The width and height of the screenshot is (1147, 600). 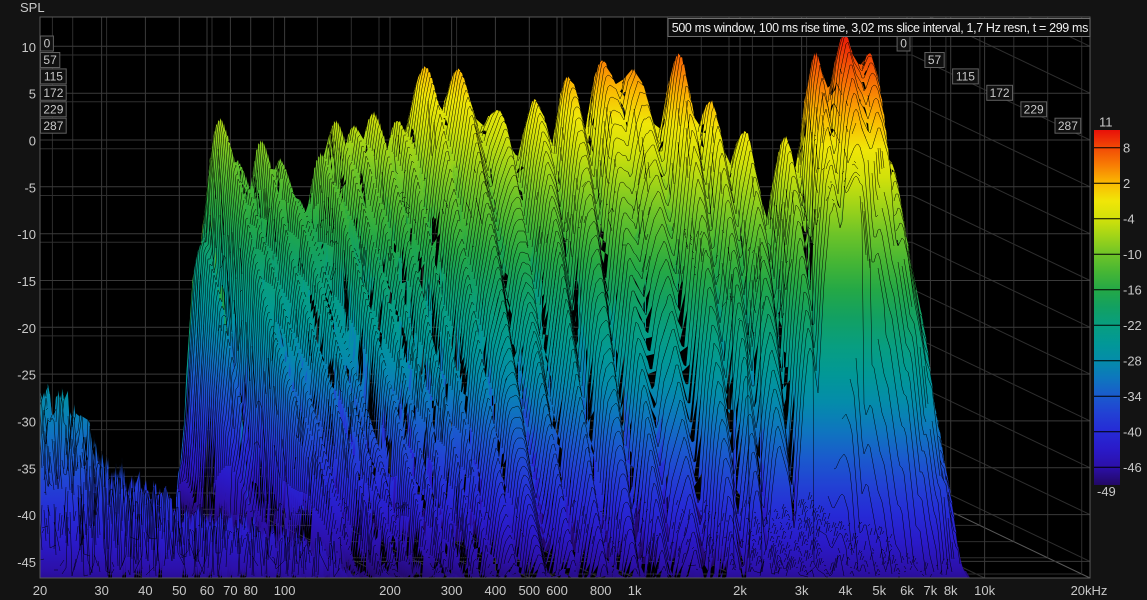 What do you see at coordinates (802, 590) in the screenshot?
I see `svg-text: 3k` at bounding box center [802, 590].